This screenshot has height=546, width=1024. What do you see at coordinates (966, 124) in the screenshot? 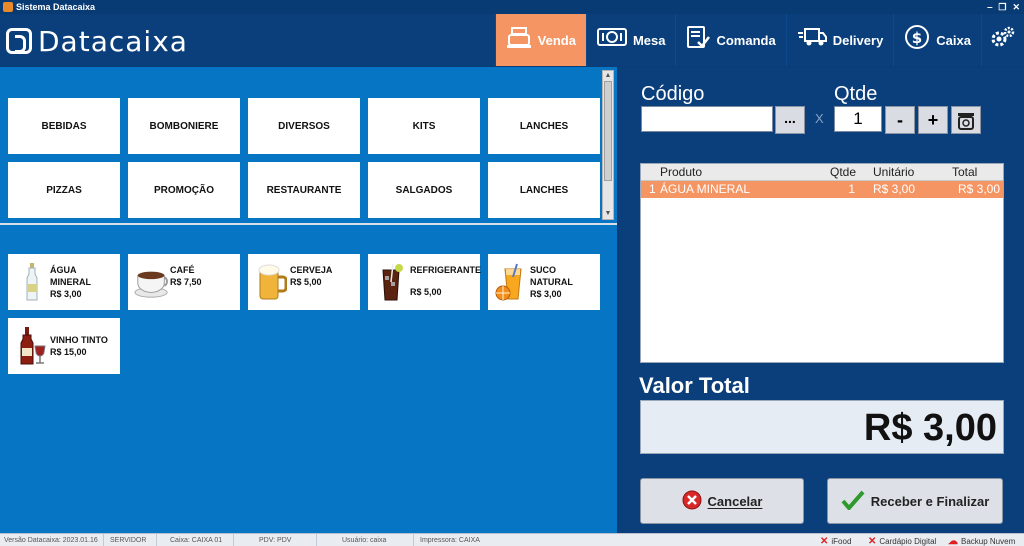
I see `scale-icon` at bounding box center [966, 124].